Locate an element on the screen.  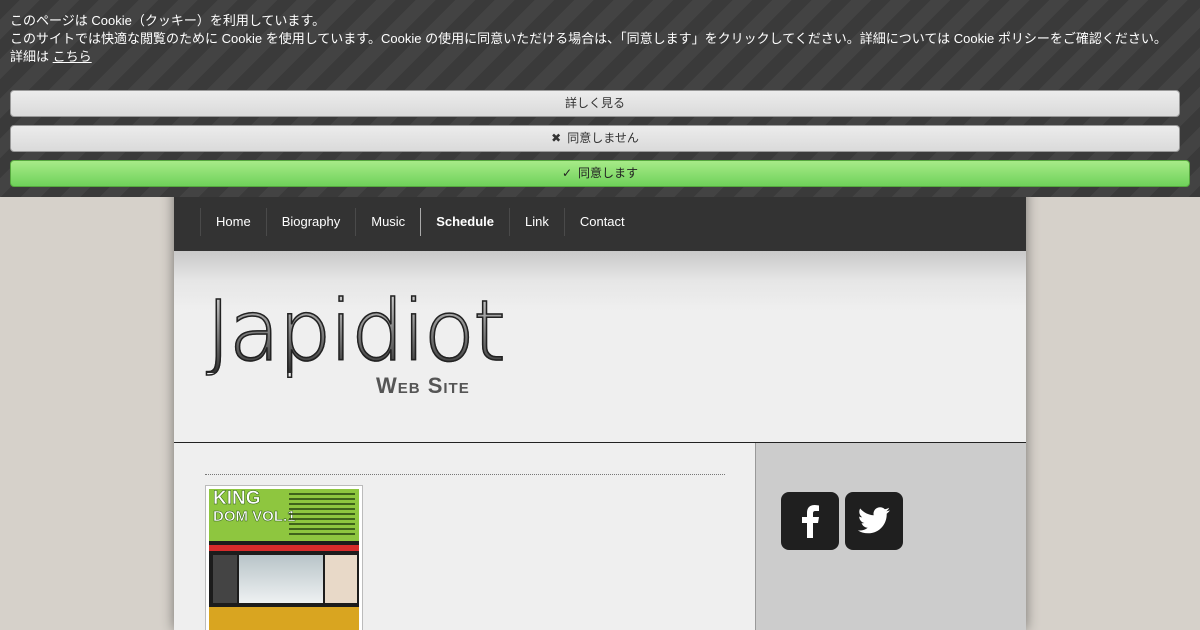
nav-item-home: Home is located at coordinates (233, 222).